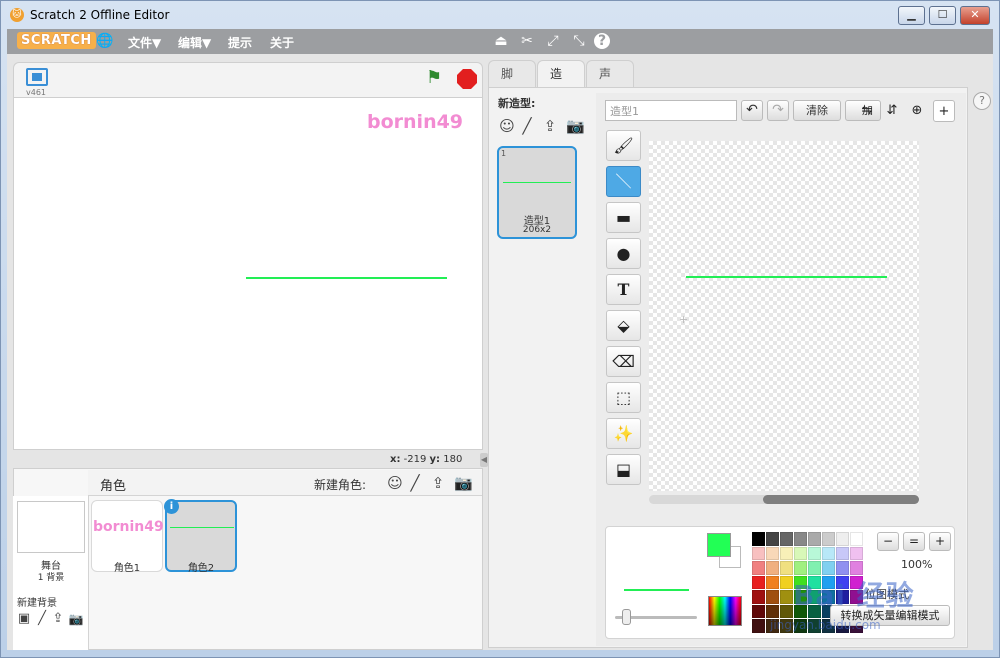  Describe the element at coordinates (623, 361) in the screenshot. I see `eraser-tool-icon: ⌫` at that location.